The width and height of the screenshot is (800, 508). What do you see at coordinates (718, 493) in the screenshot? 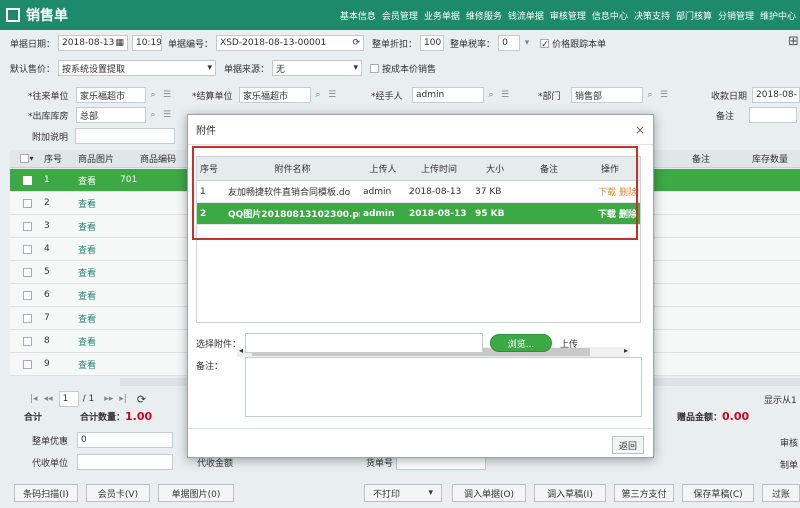
I see `save-draft-button: 保存草稿(C)` at bounding box center [718, 493].